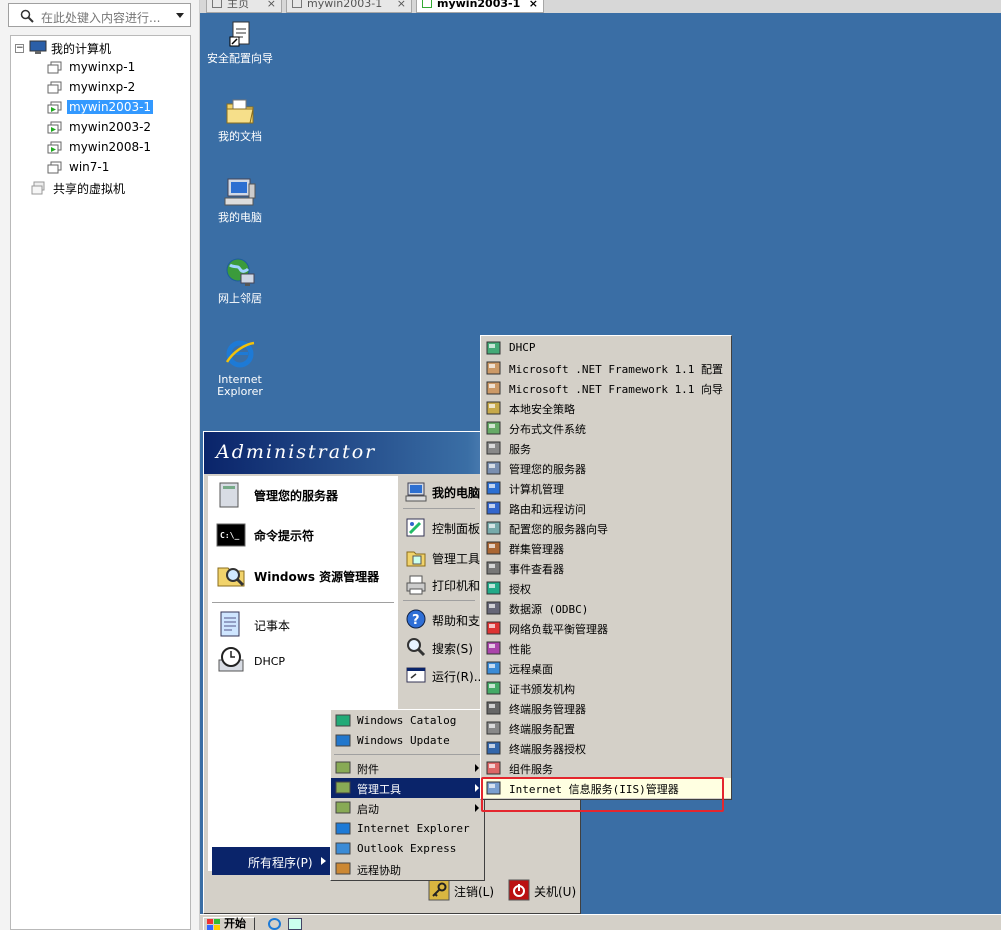 This screenshot has width=1001, height=930. What do you see at coordinates (520, 589) in the screenshot?
I see `admin-tool-label: 授权` at bounding box center [520, 589].